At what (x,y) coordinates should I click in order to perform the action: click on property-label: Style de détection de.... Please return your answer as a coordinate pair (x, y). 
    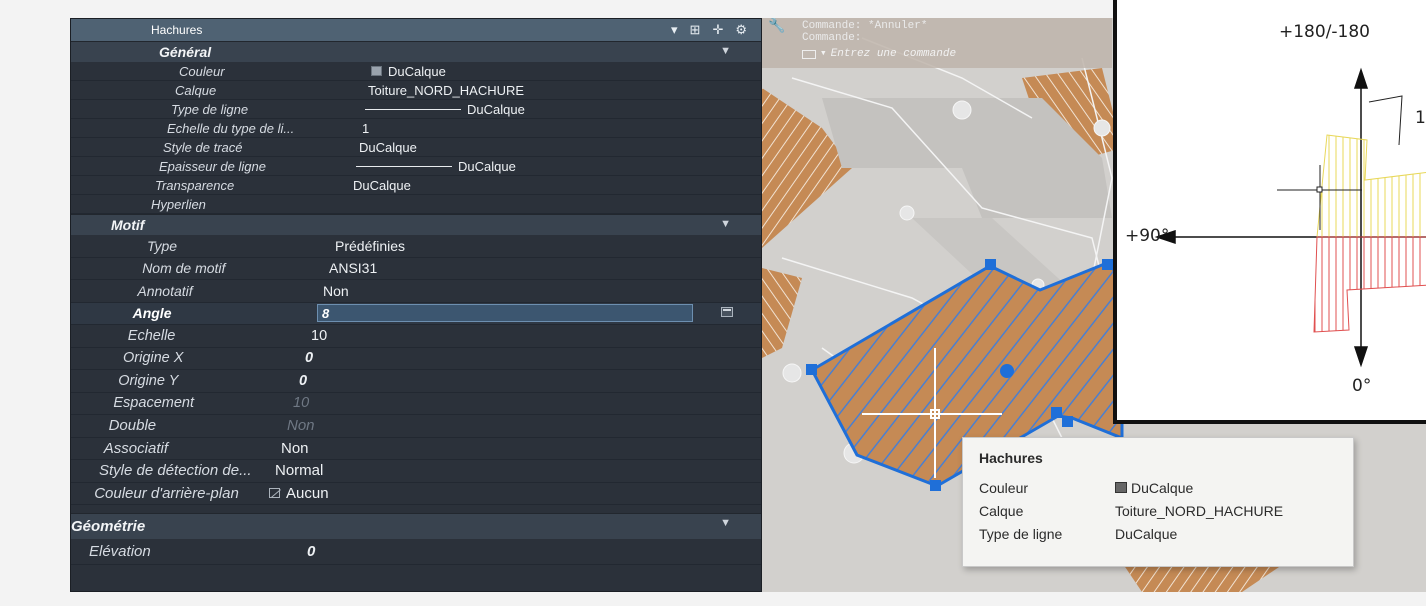
    Looking at the image, I should click on (175, 471).